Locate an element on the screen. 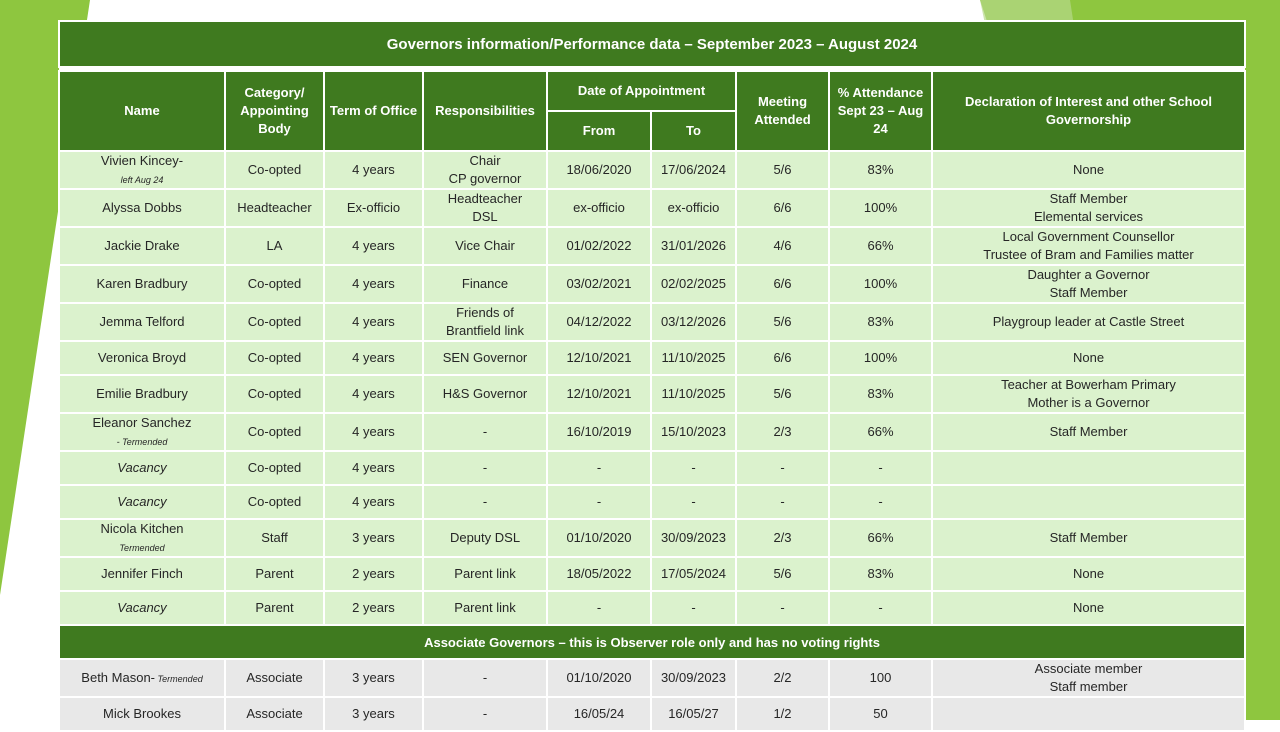  responsibilities-cell: Deputy DSL is located at coordinates (485, 538).